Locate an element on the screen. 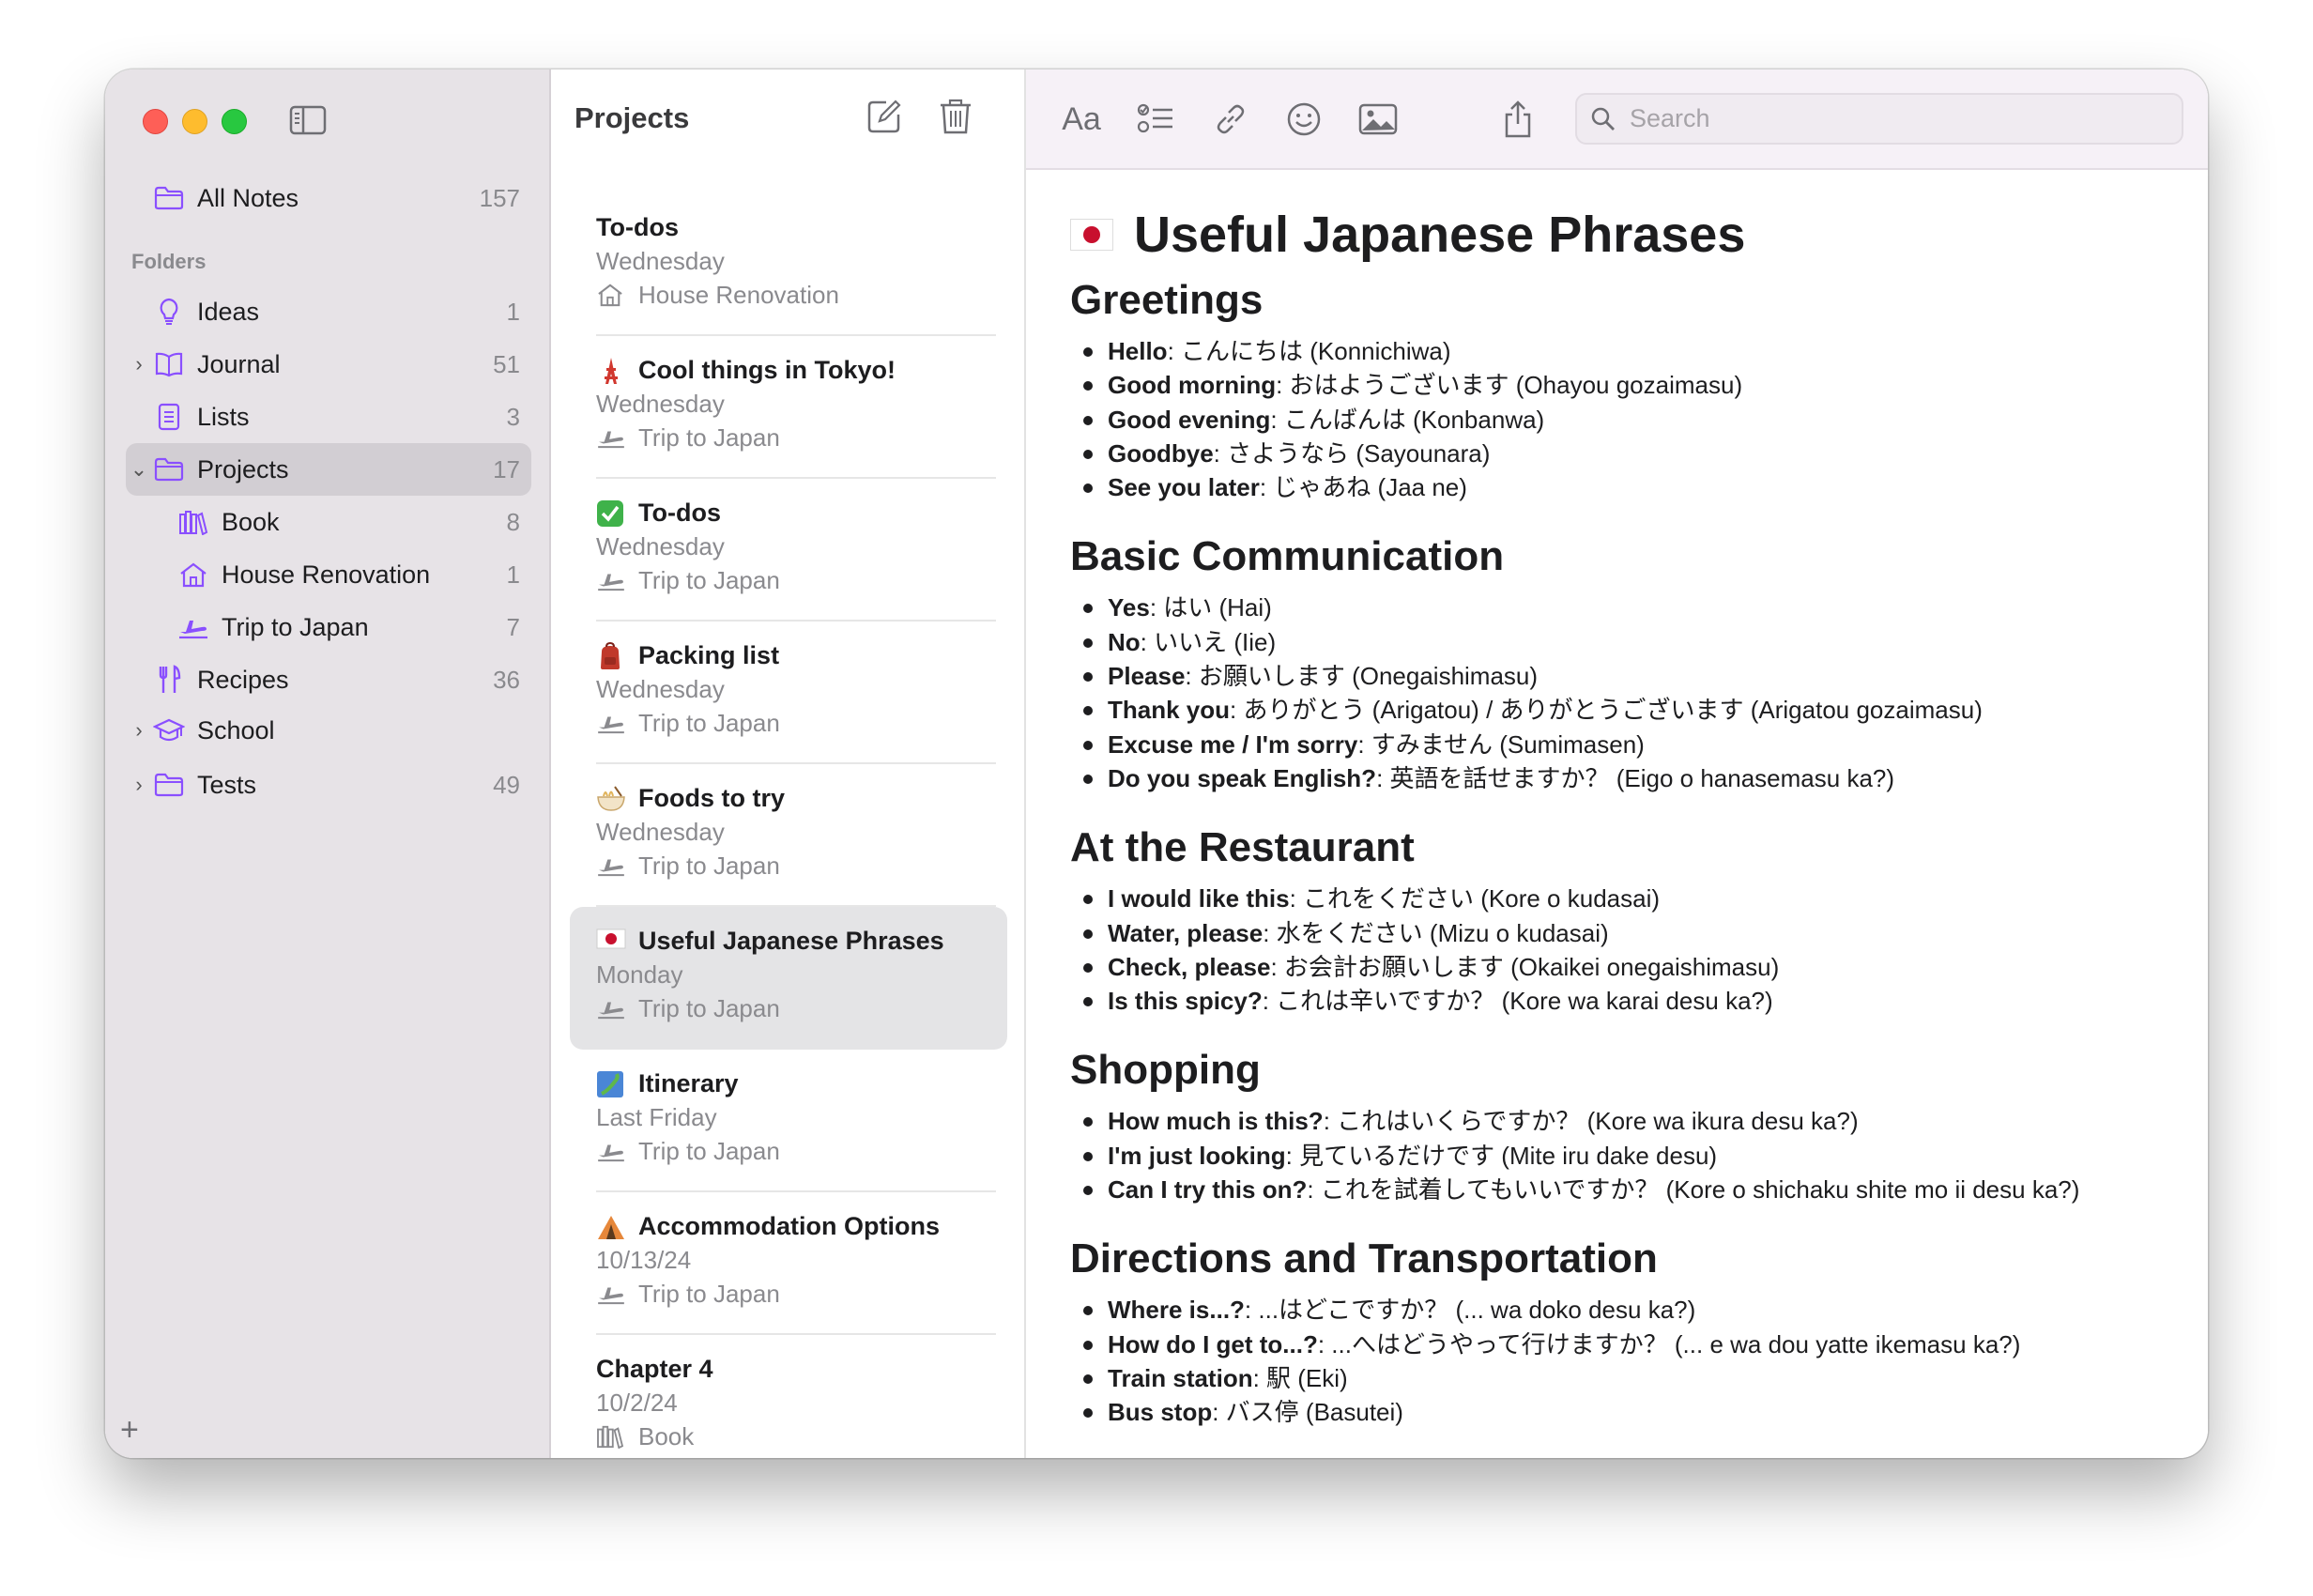 This screenshot has width=2313, height=1596. trash-icon is located at coordinates (957, 117).